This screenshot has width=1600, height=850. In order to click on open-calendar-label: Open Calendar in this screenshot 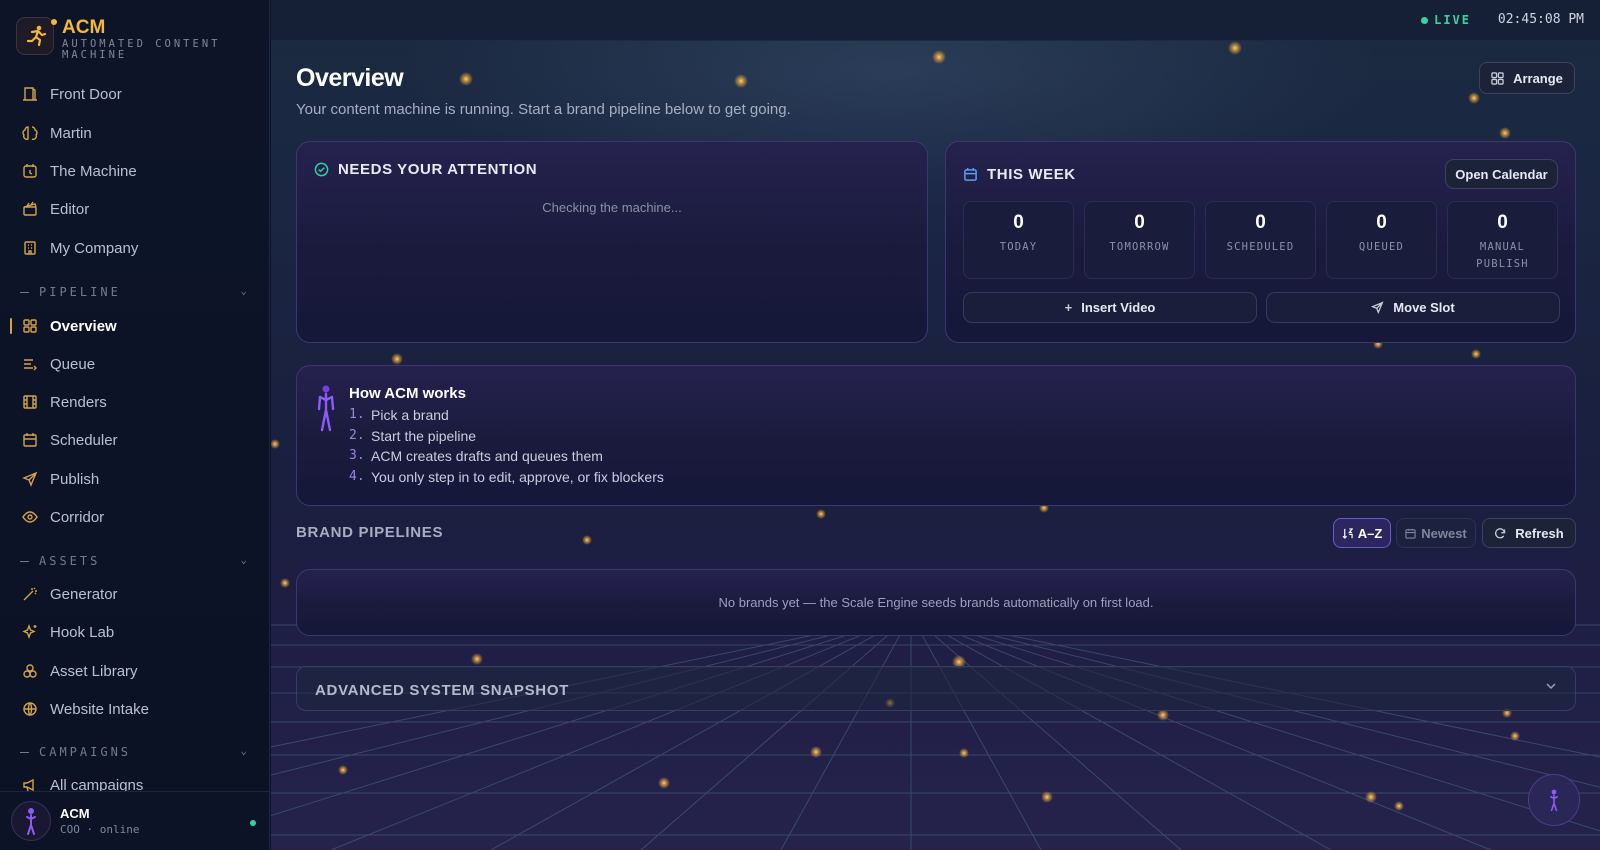, I will do `click(1501, 174)`.